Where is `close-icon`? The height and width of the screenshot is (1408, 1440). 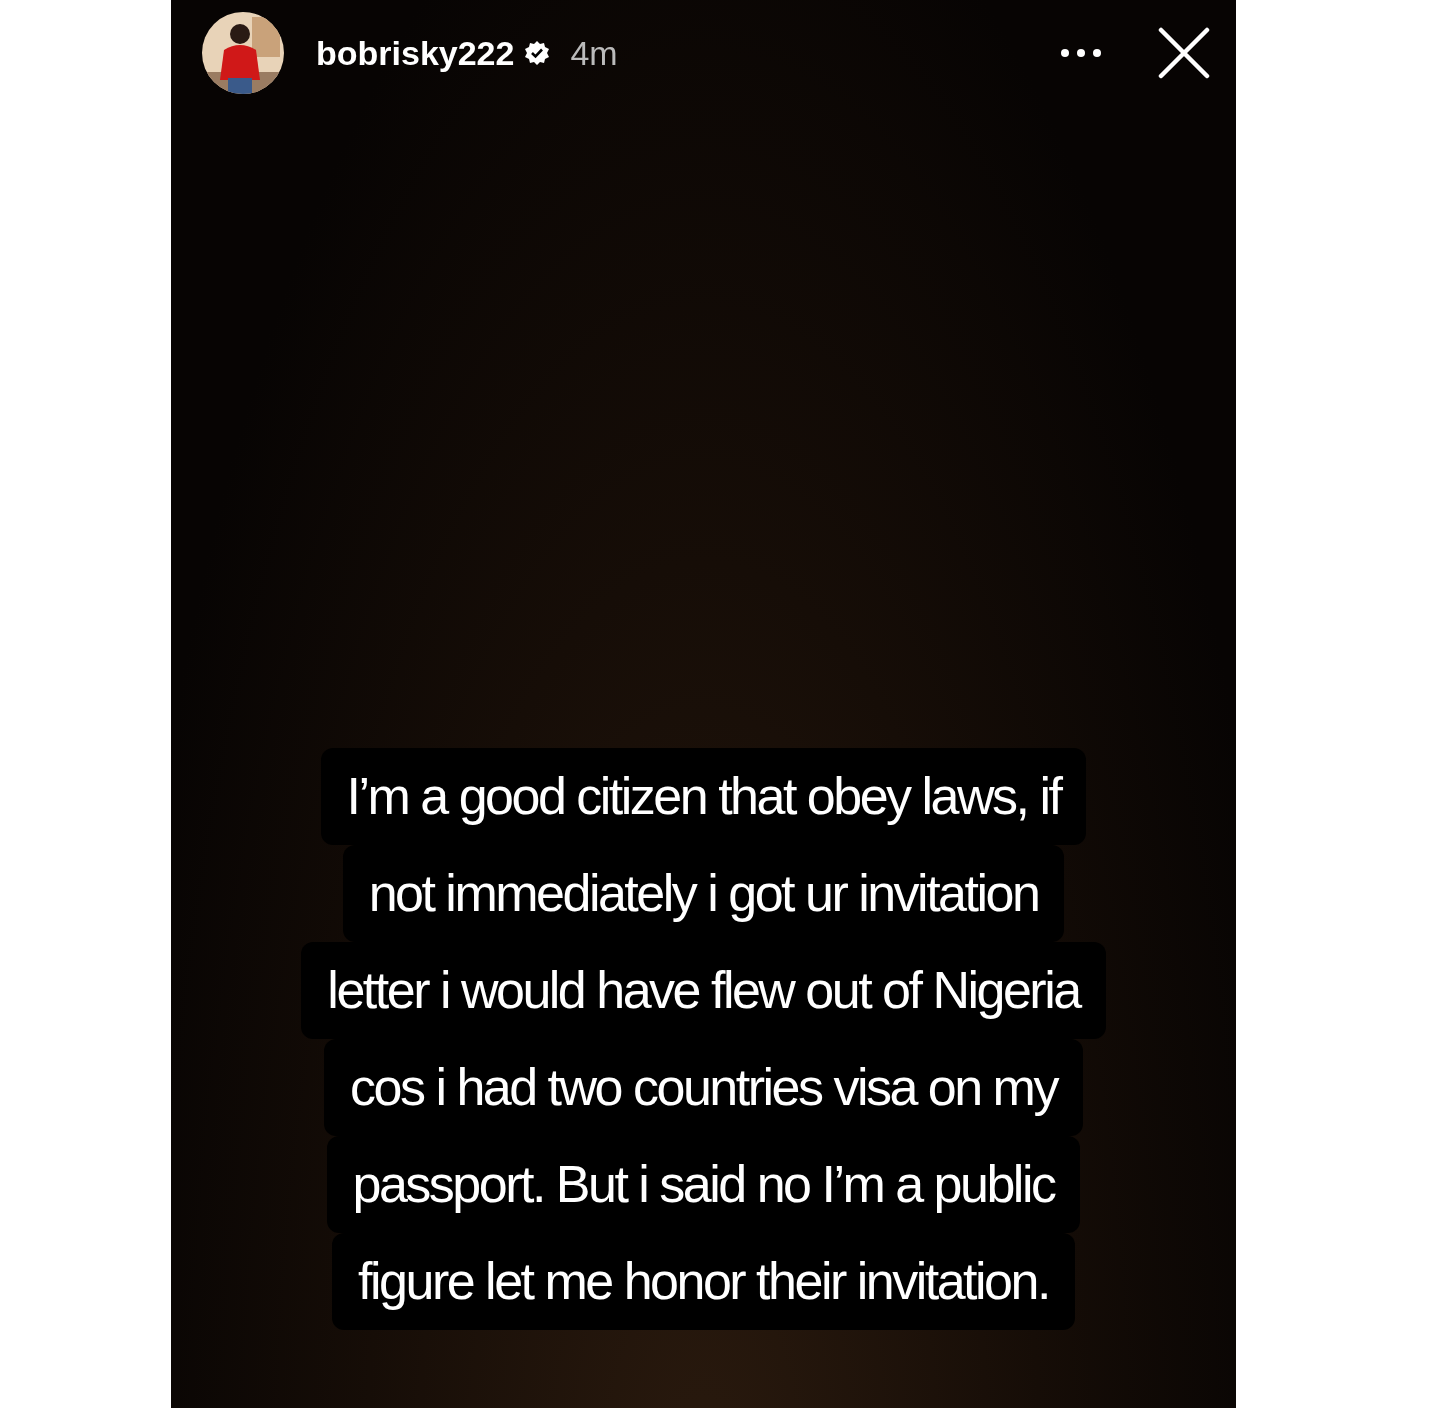 close-icon is located at coordinates (1184, 53).